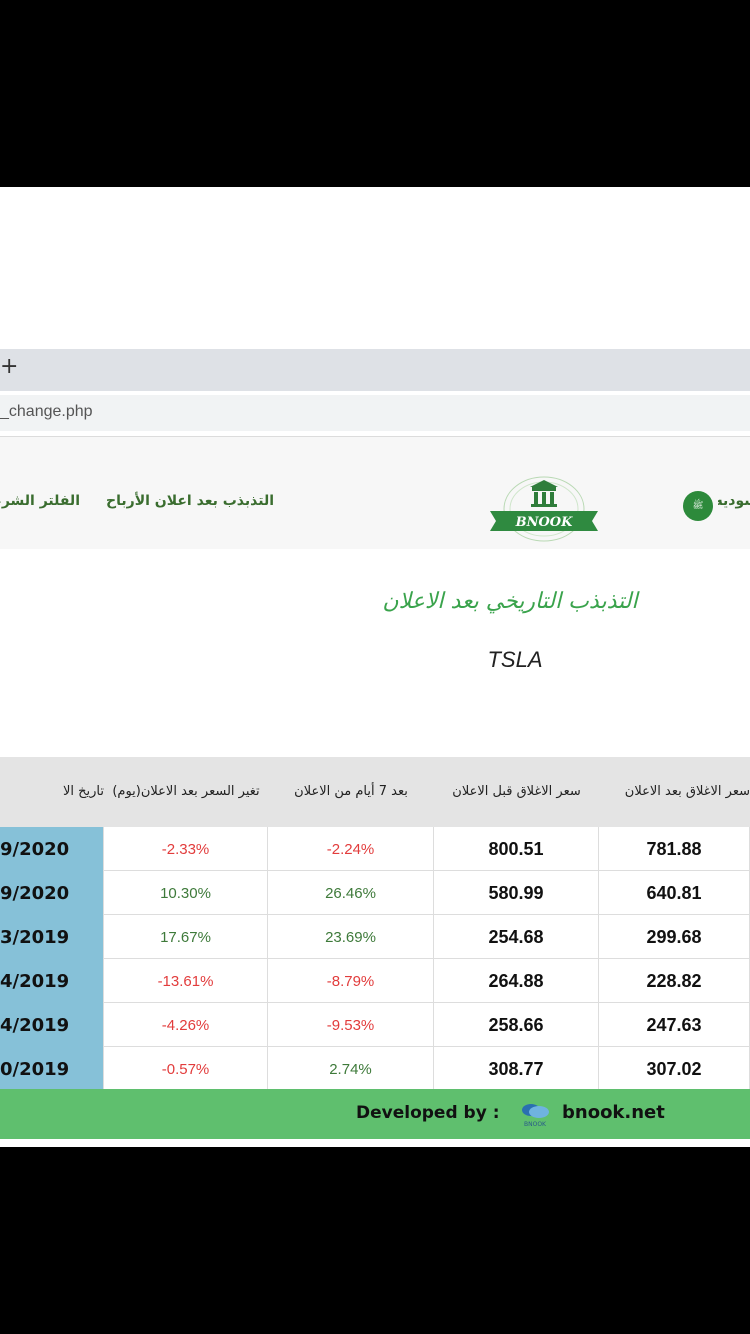 The width and height of the screenshot is (750, 1334). What do you see at coordinates (186, 849) in the screenshot?
I see `cell-day-change: -2.33%` at bounding box center [186, 849].